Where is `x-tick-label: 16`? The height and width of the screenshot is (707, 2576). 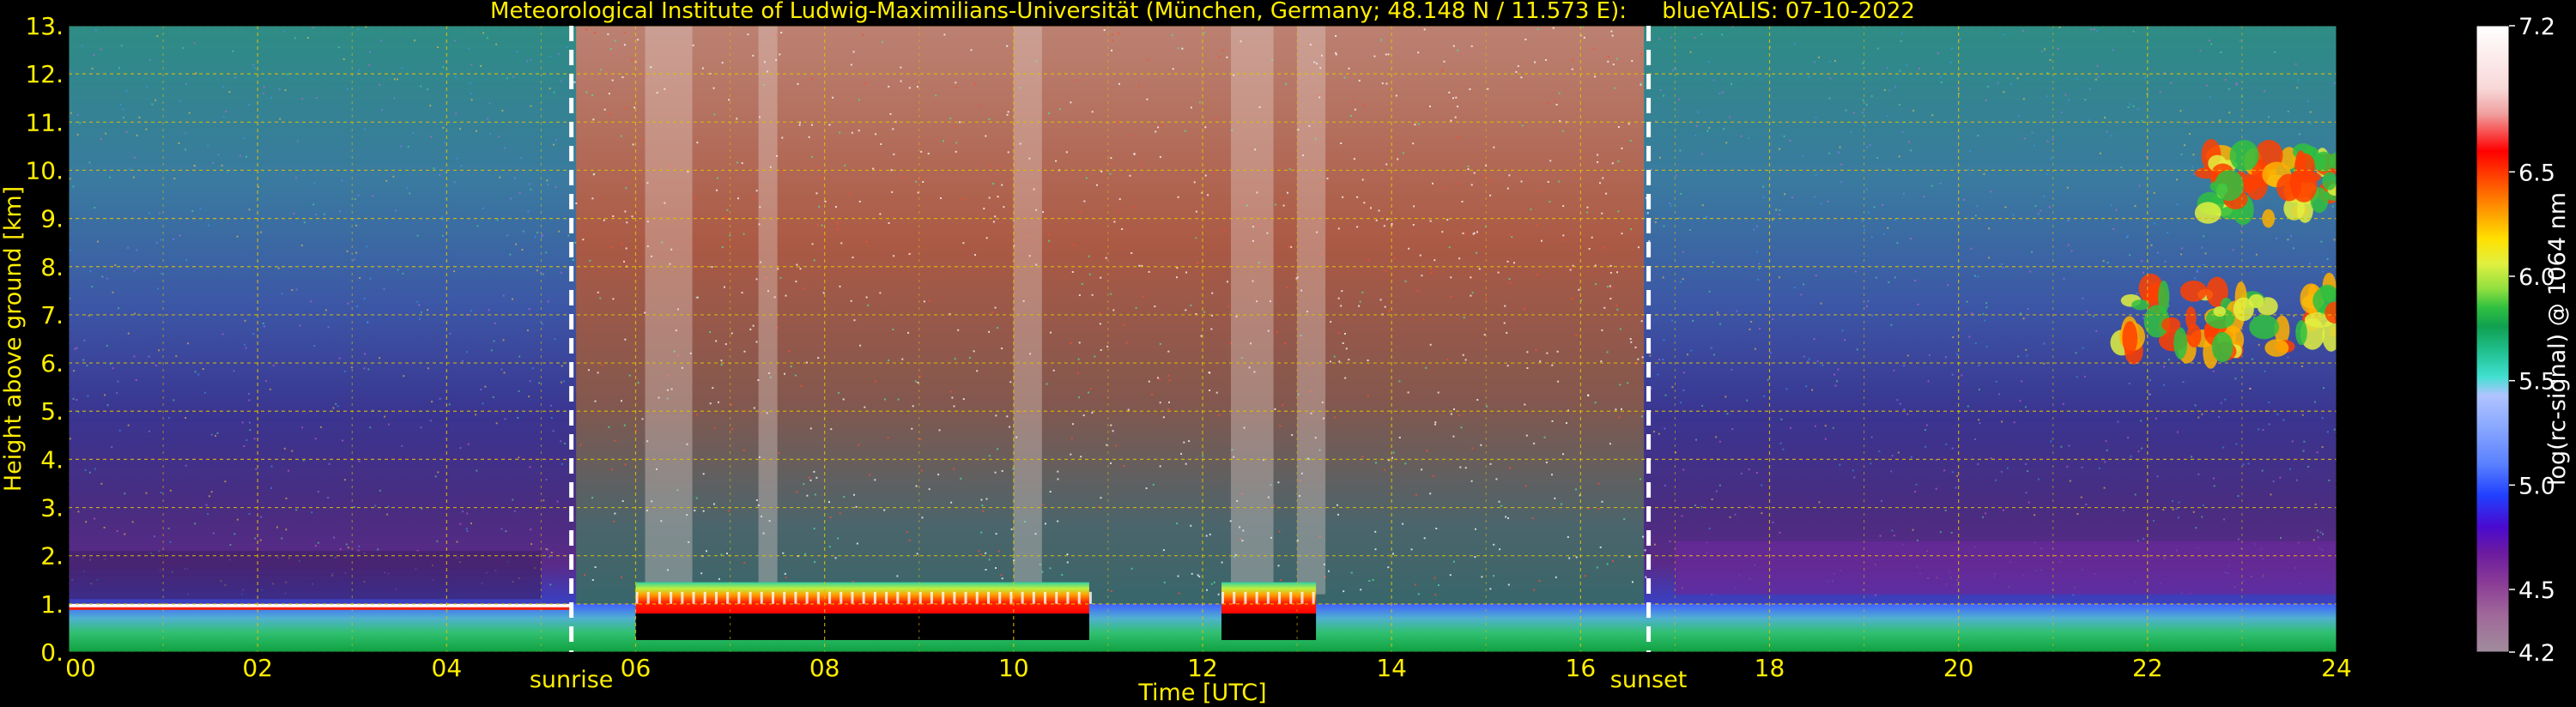 x-tick-label: 16 is located at coordinates (1581, 668).